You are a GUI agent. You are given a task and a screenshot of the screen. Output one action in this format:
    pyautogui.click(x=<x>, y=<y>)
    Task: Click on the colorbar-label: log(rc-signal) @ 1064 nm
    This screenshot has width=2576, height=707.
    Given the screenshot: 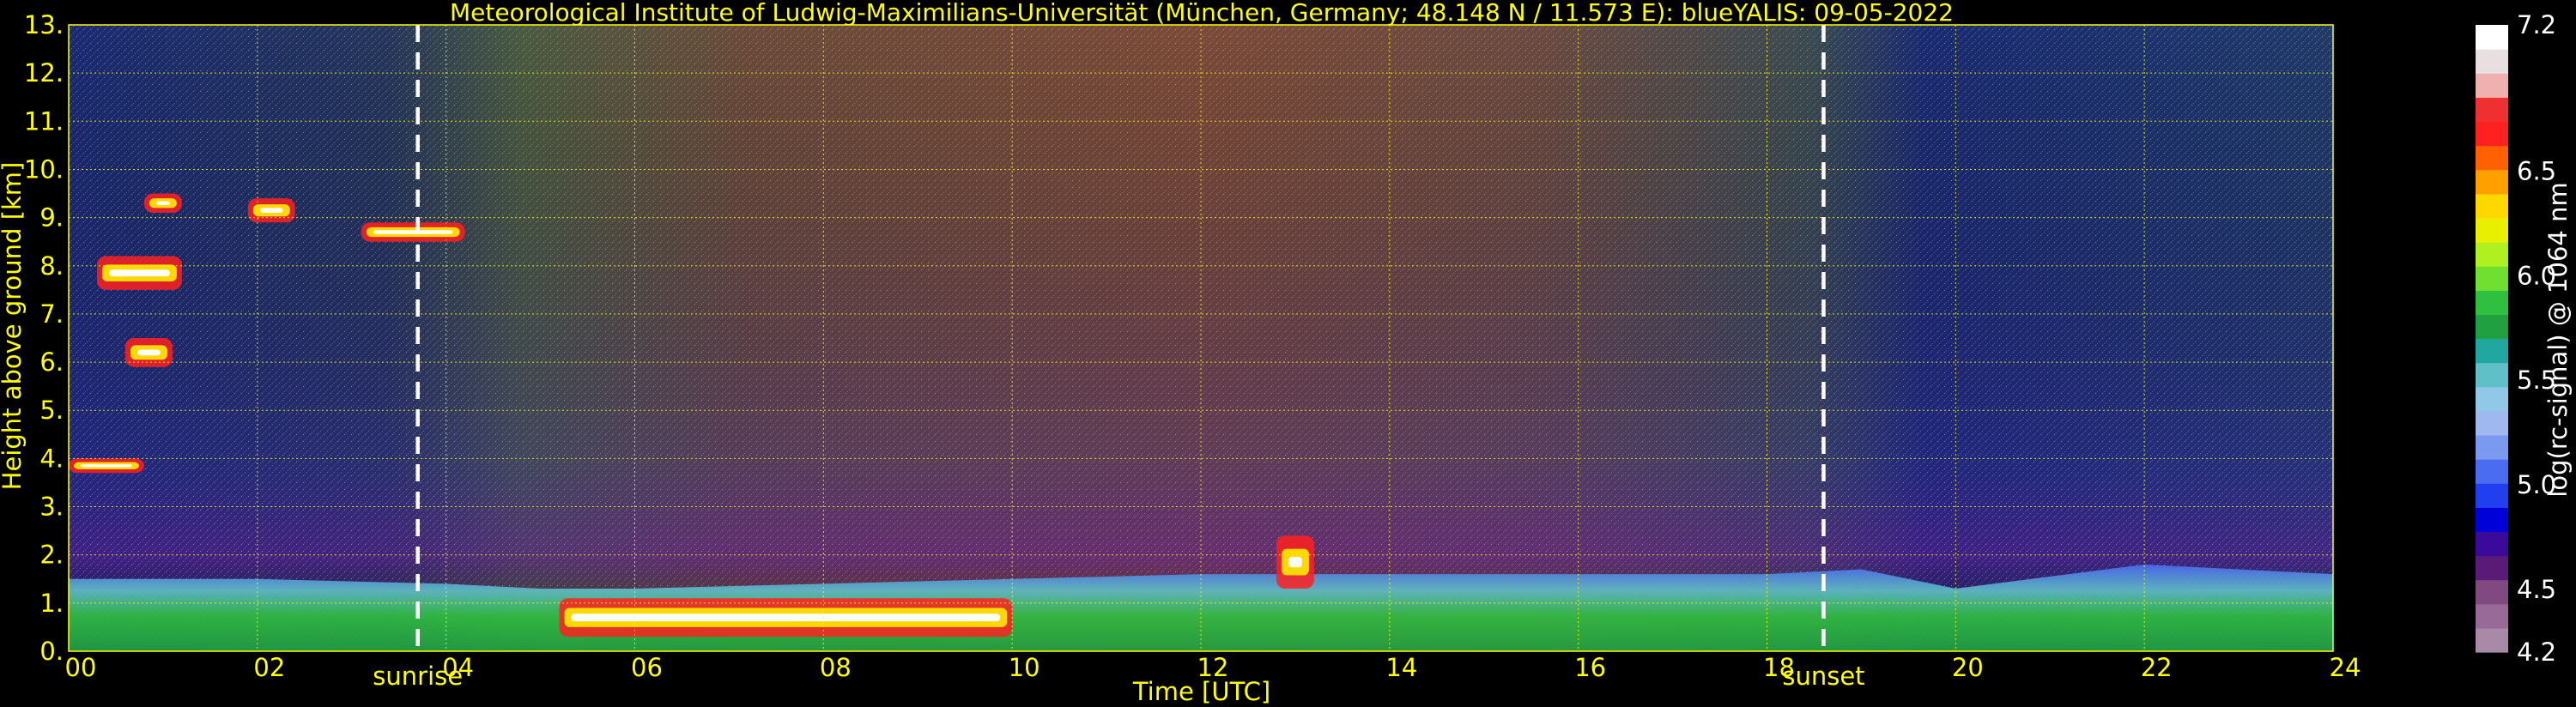 What is the action you would take?
    pyautogui.click(x=2558, y=339)
    